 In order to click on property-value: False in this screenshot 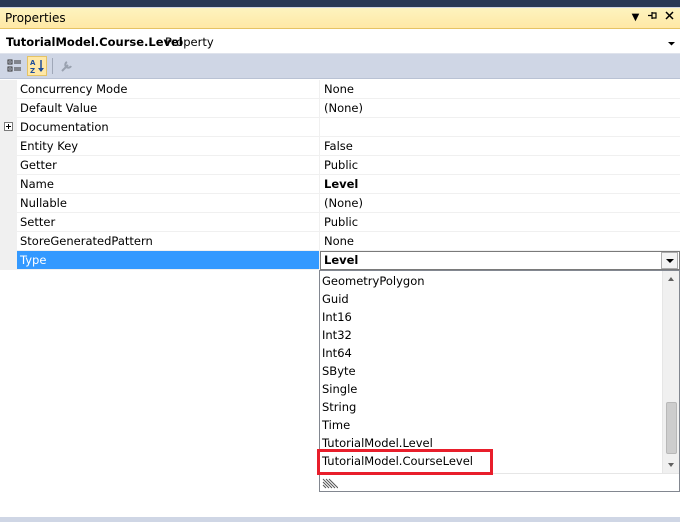, I will do `click(500, 146)`.